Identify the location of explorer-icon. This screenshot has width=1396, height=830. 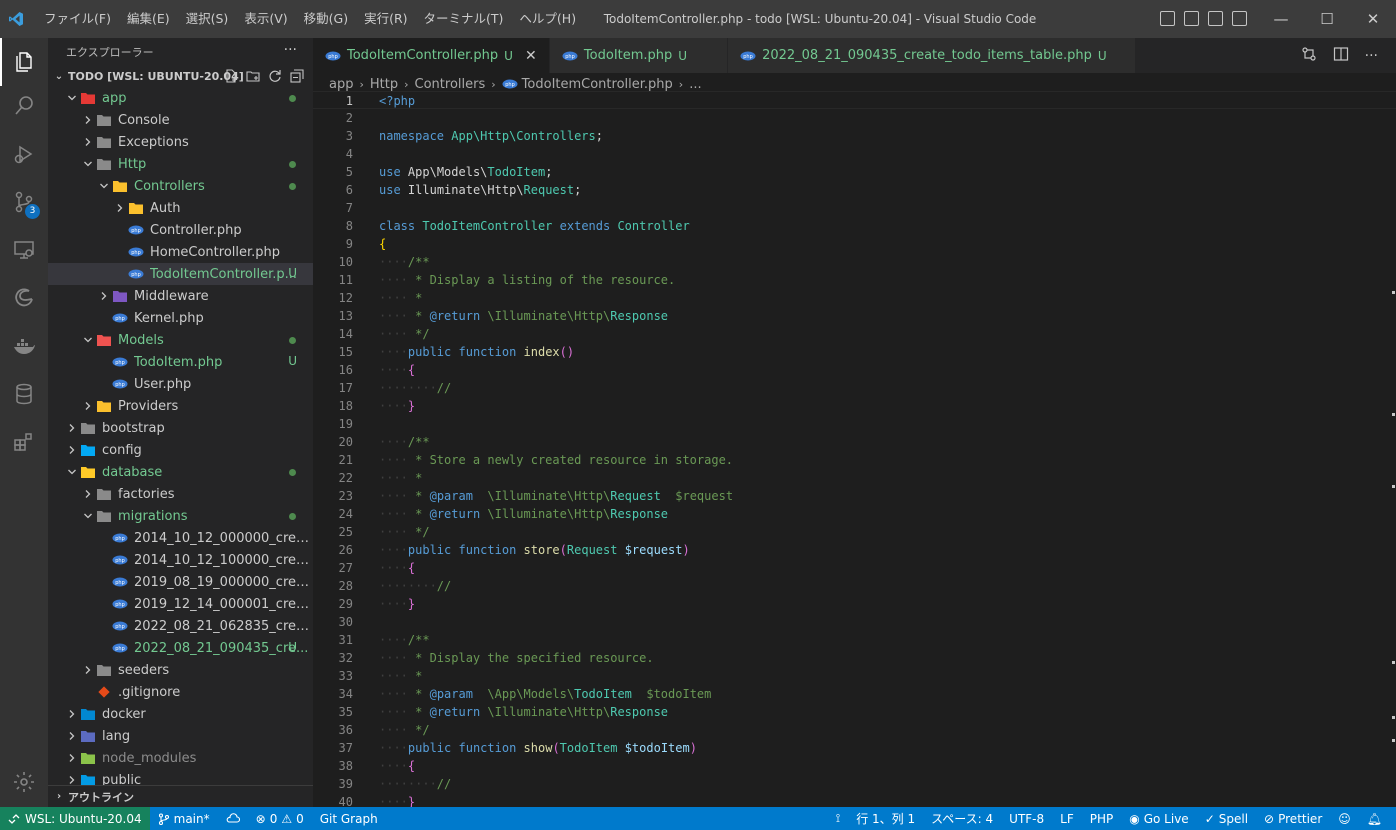
(24, 62).